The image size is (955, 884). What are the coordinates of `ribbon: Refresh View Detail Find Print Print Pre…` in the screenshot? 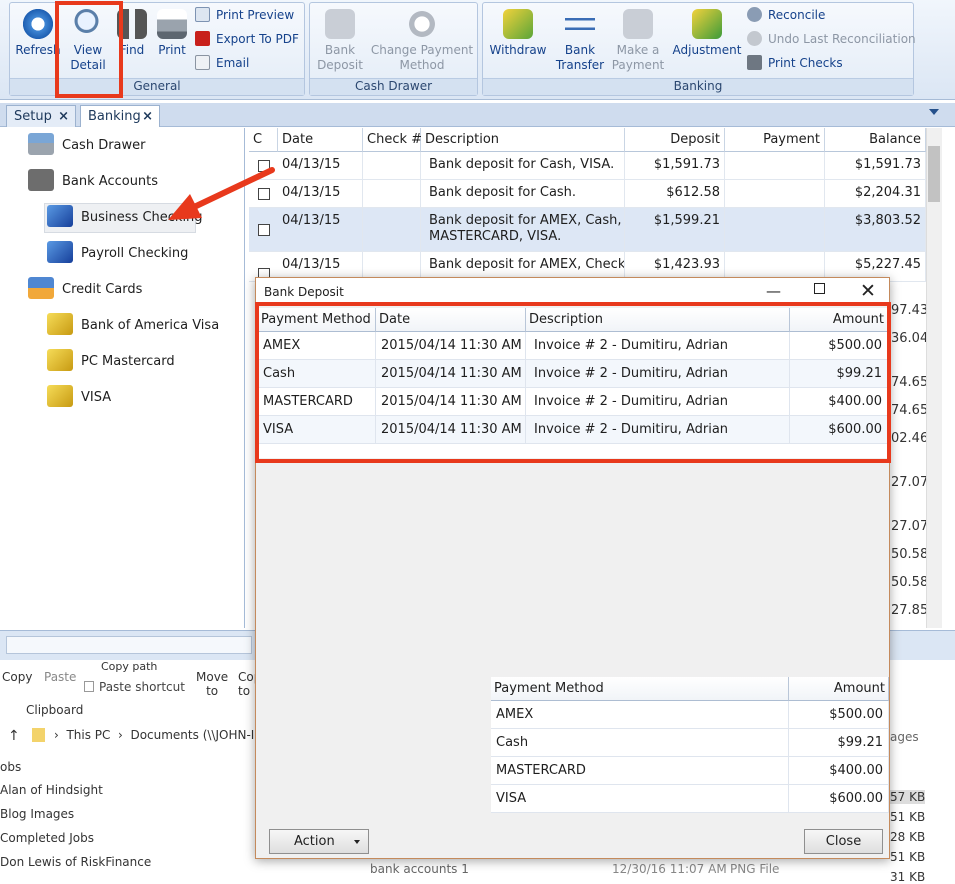 It's located at (477, 50).